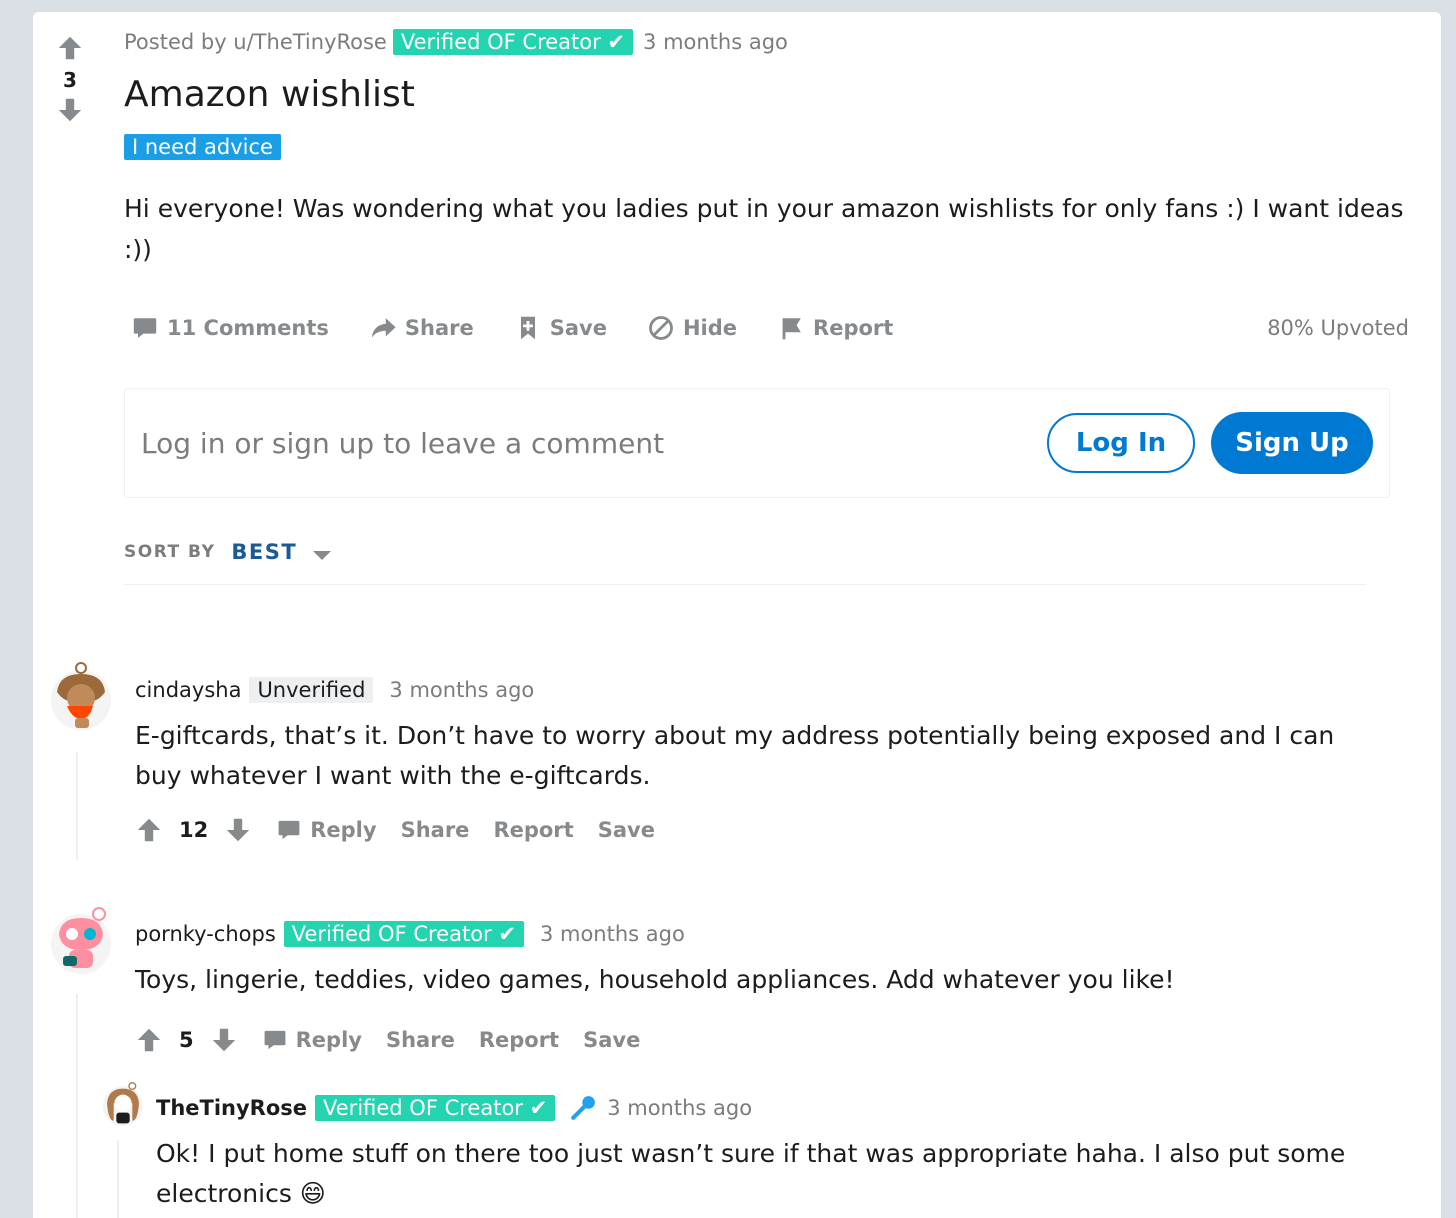  What do you see at coordinates (853, 328) in the screenshot?
I see `report-label: Report` at bounding box center [853, 328].